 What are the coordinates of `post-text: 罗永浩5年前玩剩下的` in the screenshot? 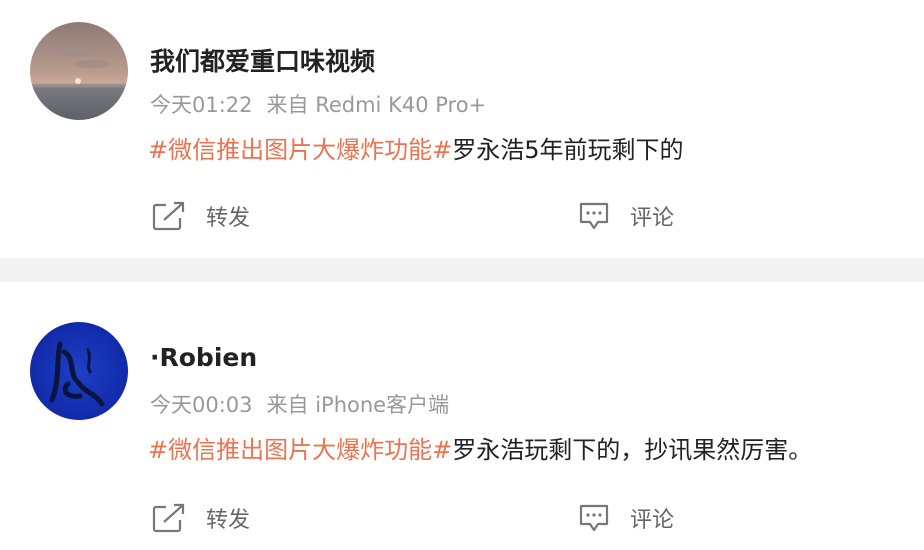 It's located at (568, 150).